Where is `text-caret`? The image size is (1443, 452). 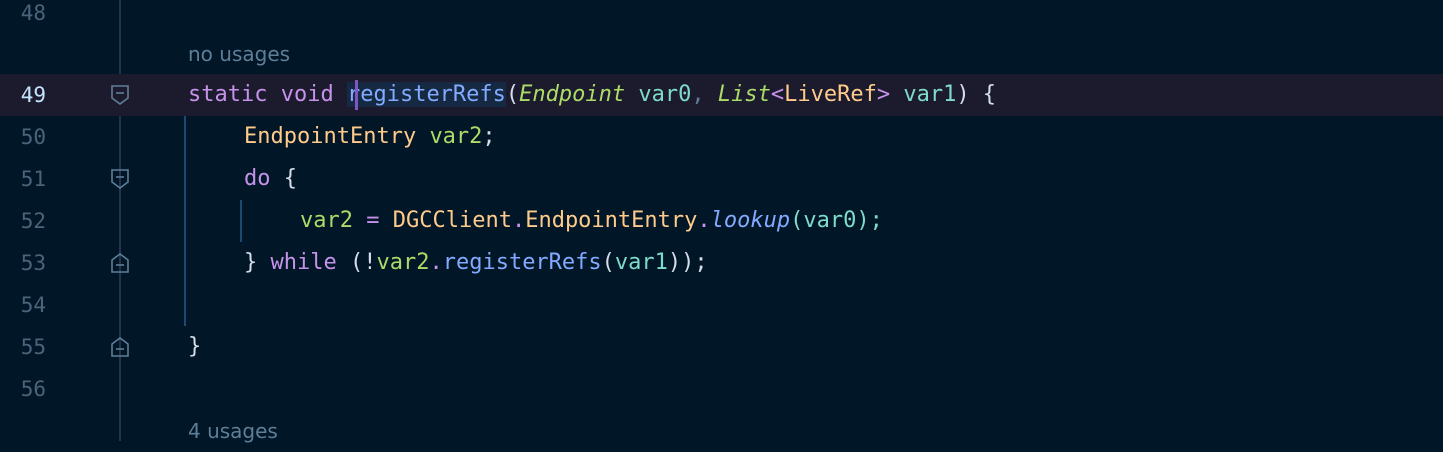 text-caret is located at coordinates (356, 95).